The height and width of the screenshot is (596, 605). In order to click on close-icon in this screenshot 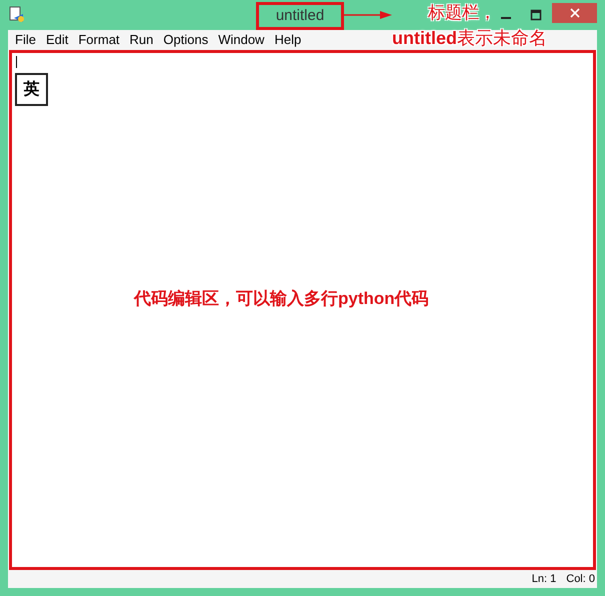, I will do `click(575, 13)`.